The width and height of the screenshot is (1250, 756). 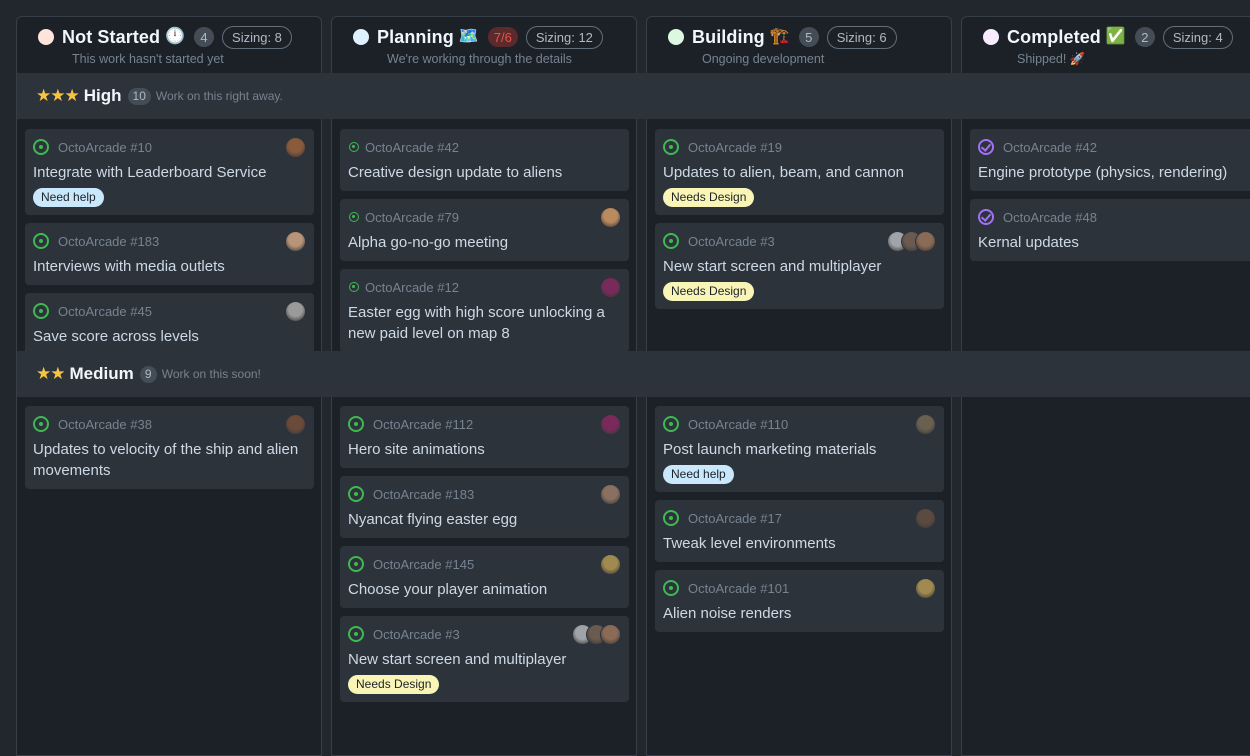 What do you see at coordinates (169, 147) in the screenshot?
I see `card-meta: OctoArcade #10` at bounding box center [169, 147].